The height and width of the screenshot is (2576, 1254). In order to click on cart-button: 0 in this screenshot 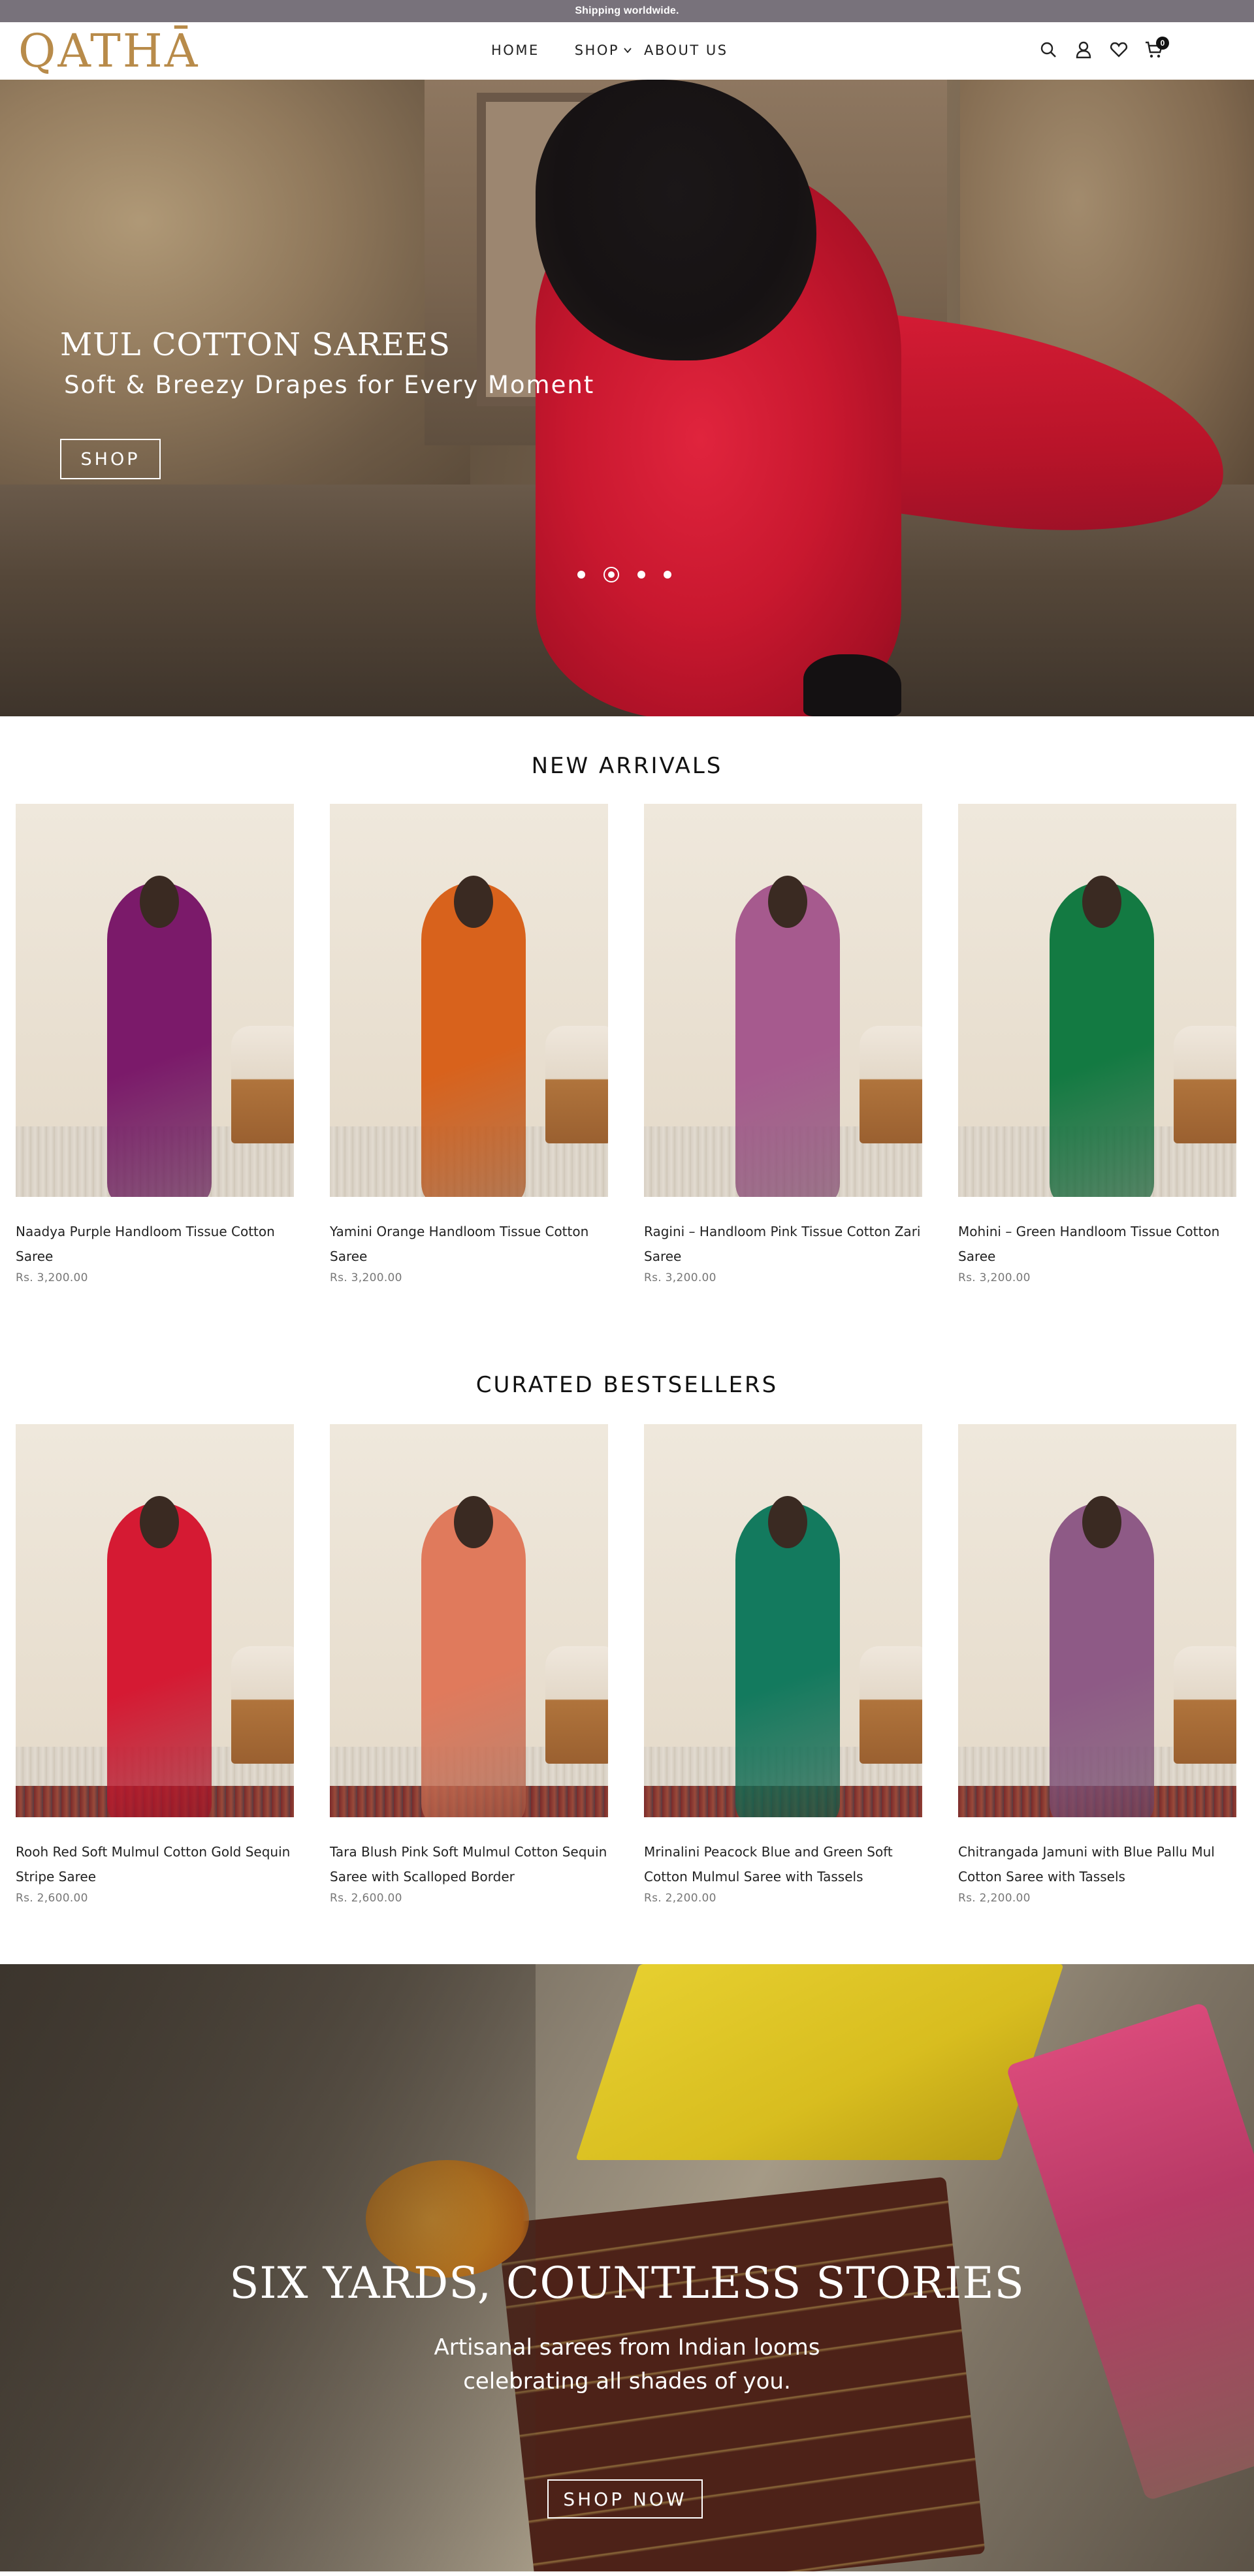, I will do `click(1154, 50)`.